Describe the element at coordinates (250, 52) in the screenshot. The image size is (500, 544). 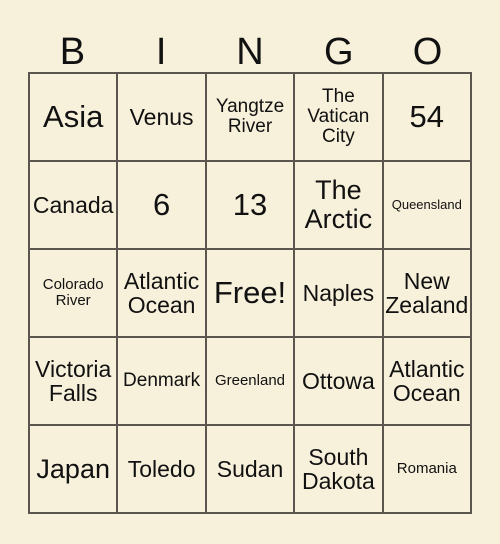
I see `header-letter-n: N` at that location.